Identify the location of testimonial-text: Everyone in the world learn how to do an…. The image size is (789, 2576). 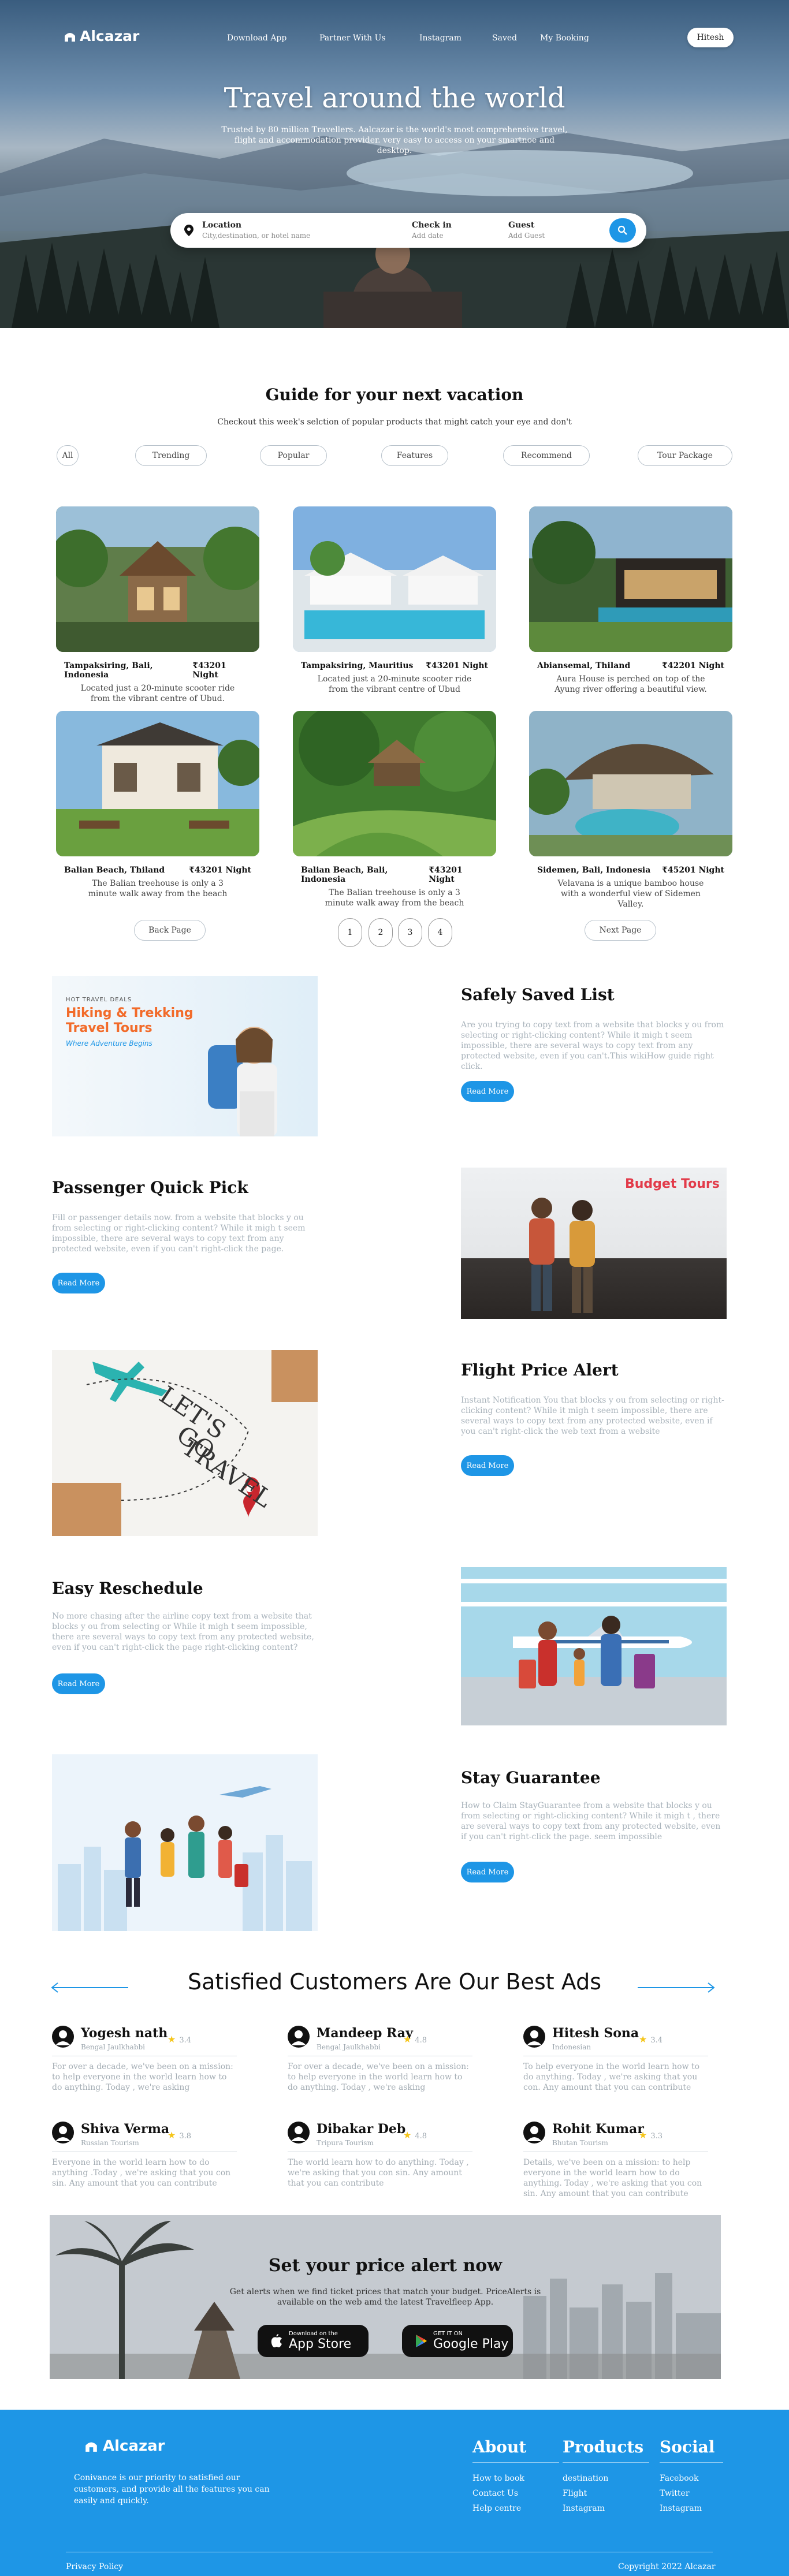
(141, 2173).